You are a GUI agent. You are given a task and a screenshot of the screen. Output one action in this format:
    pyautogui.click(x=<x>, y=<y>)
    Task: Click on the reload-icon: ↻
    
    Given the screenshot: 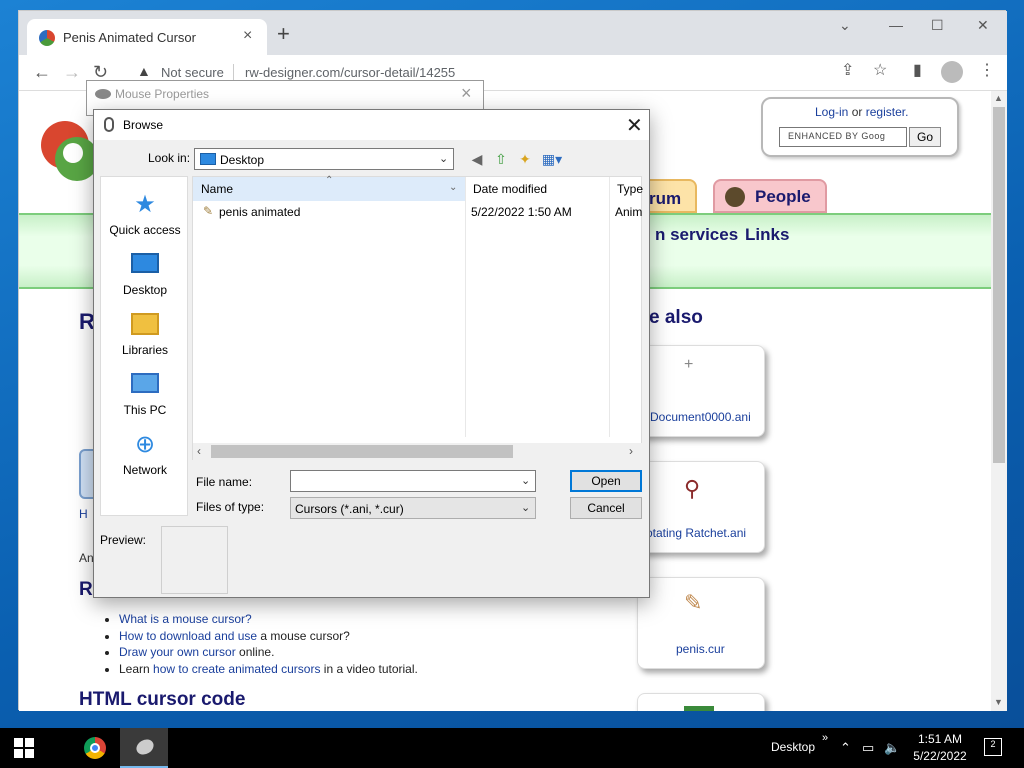 What is the action you would take?
    pyautogui.click(x=100, y=72)
    